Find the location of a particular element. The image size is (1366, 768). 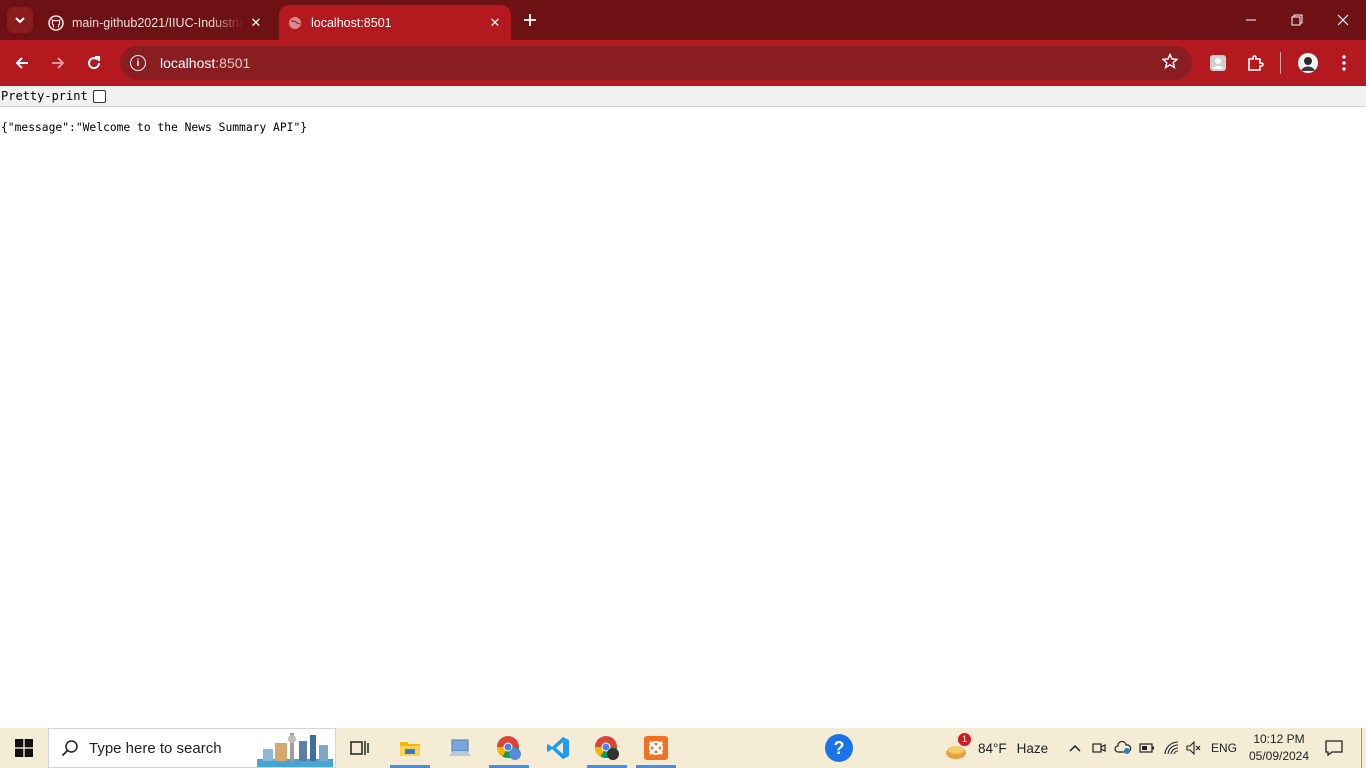

weather-condition: Haze is located at coordinates (1032, 748).